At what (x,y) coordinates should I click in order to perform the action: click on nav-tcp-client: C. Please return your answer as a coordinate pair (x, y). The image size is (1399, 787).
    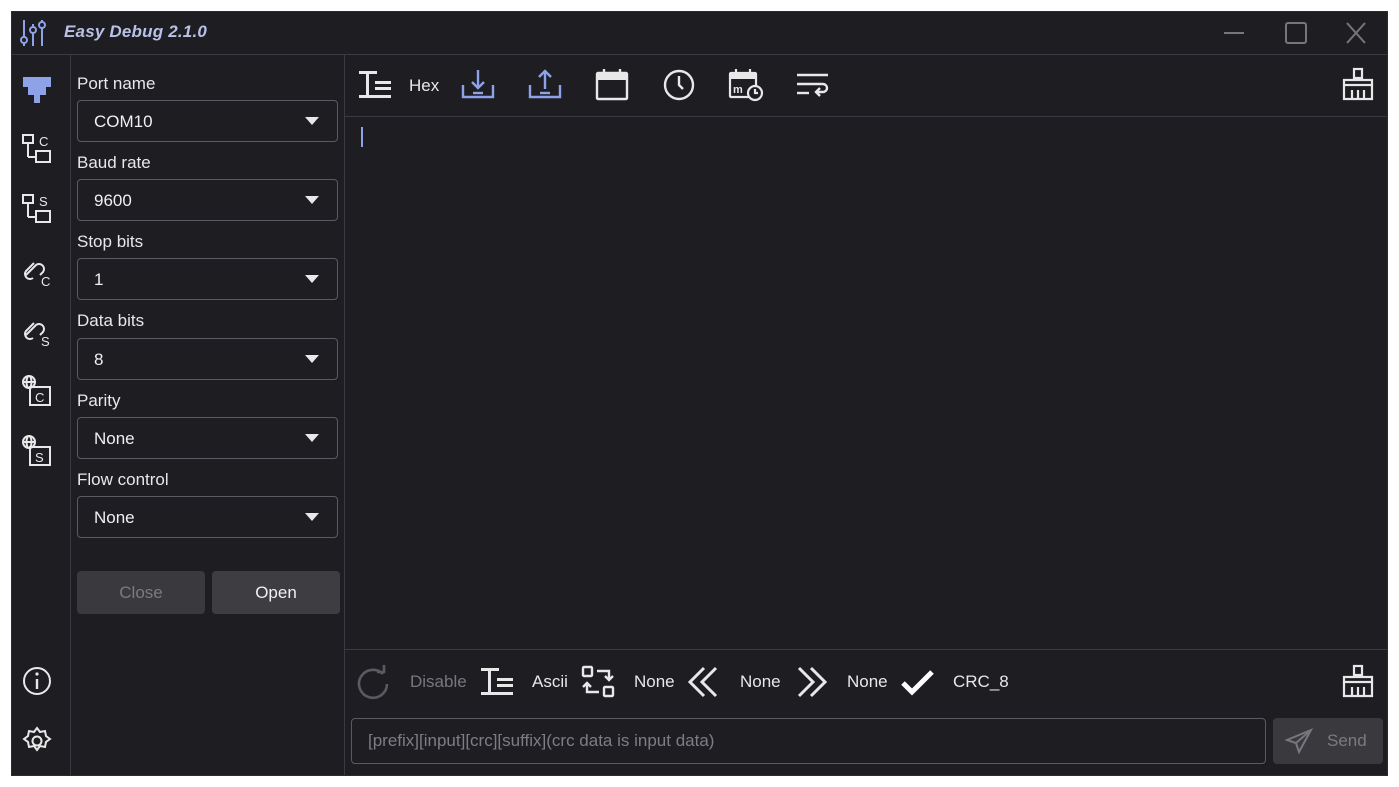
    Looking at the image, I should click on (37, 149).